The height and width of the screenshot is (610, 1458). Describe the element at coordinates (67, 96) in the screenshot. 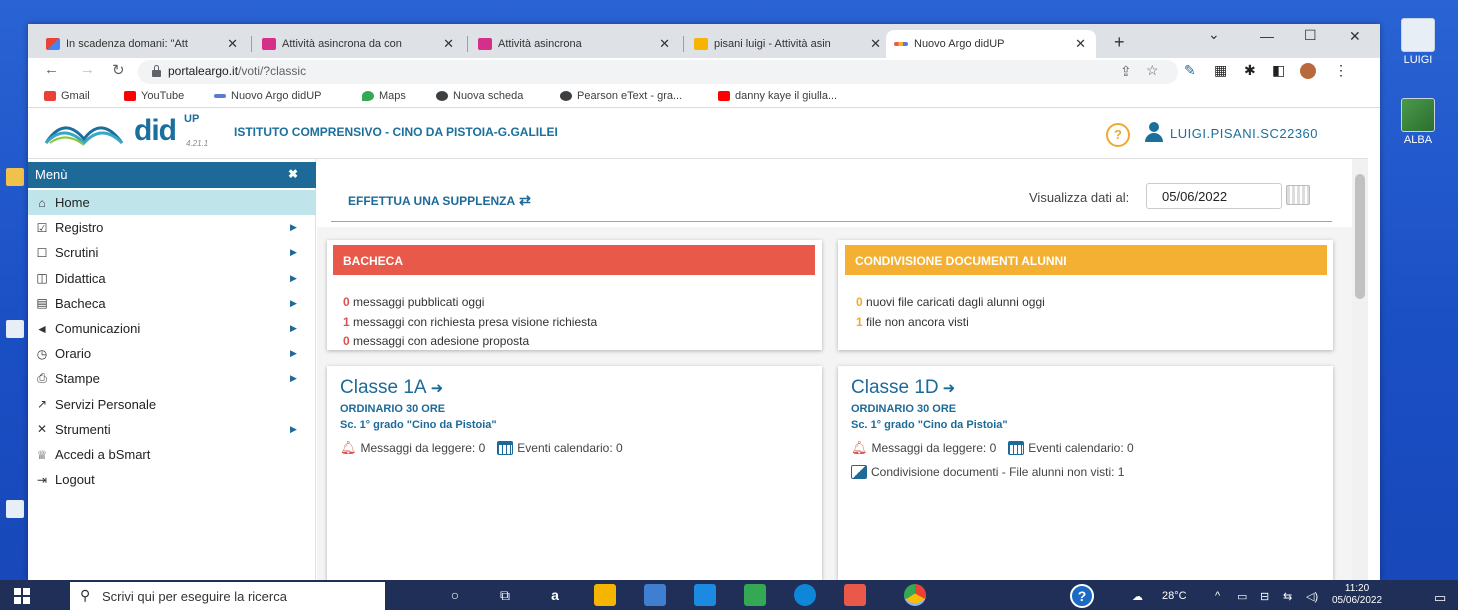

I see `bookmark-gmail: Gmail` at that location.